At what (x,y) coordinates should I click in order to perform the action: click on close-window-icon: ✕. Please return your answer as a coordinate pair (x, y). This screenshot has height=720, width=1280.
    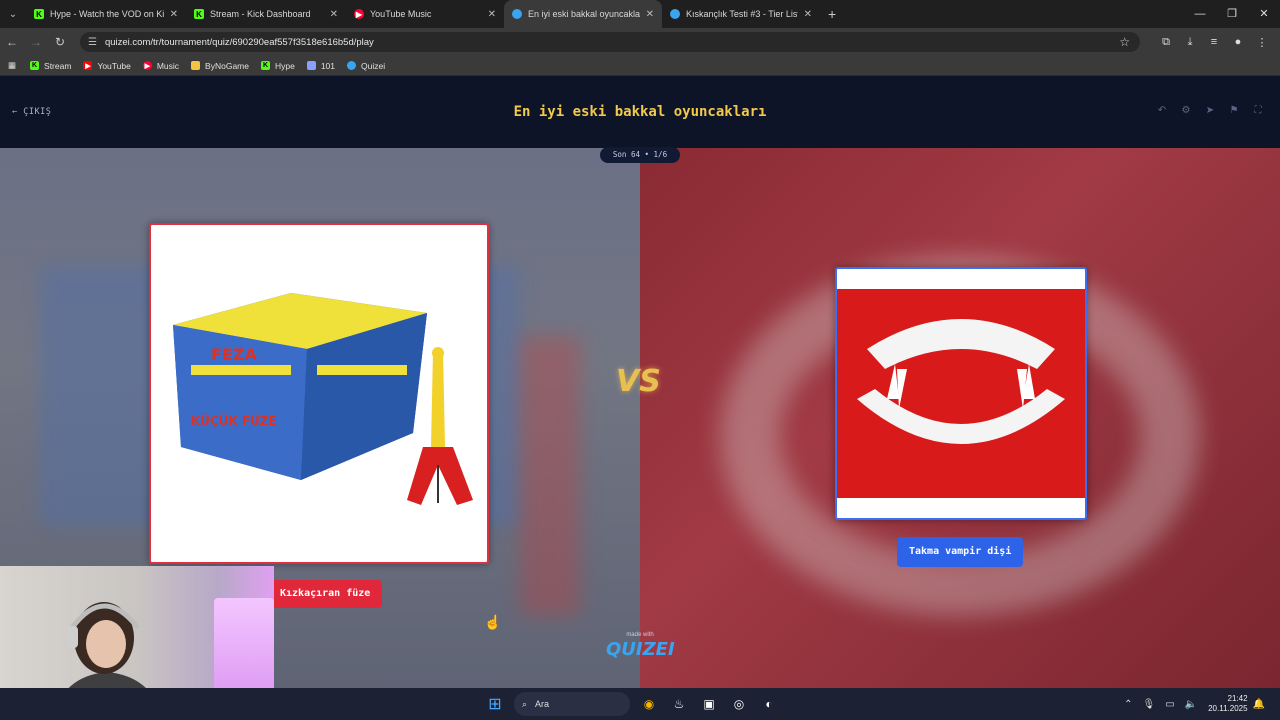
    Looking at the image, I should click on (1264, 14).